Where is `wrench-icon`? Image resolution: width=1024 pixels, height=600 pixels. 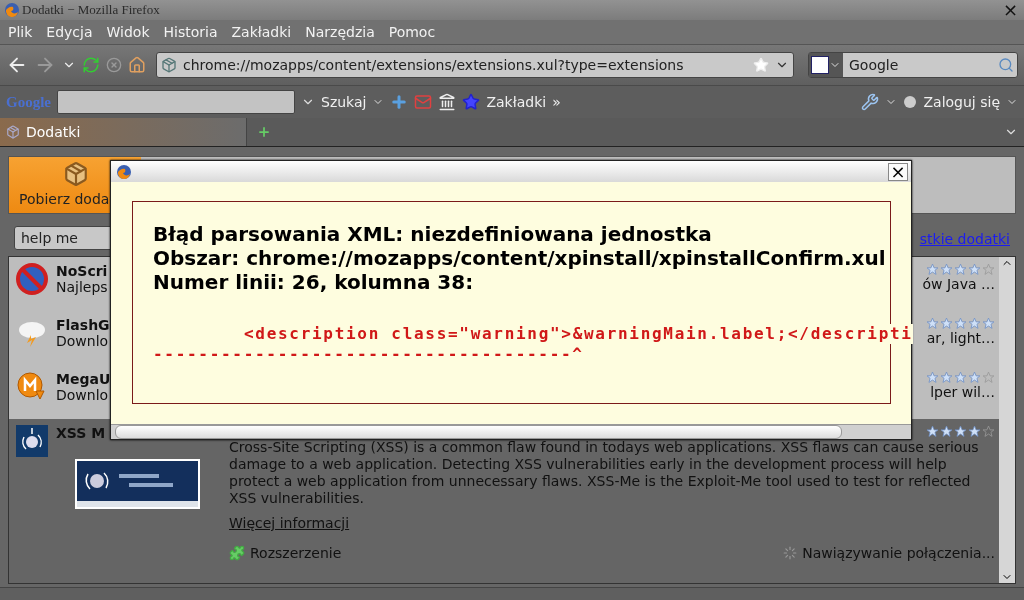
wrench-icon is located at coordinates (870, 102).